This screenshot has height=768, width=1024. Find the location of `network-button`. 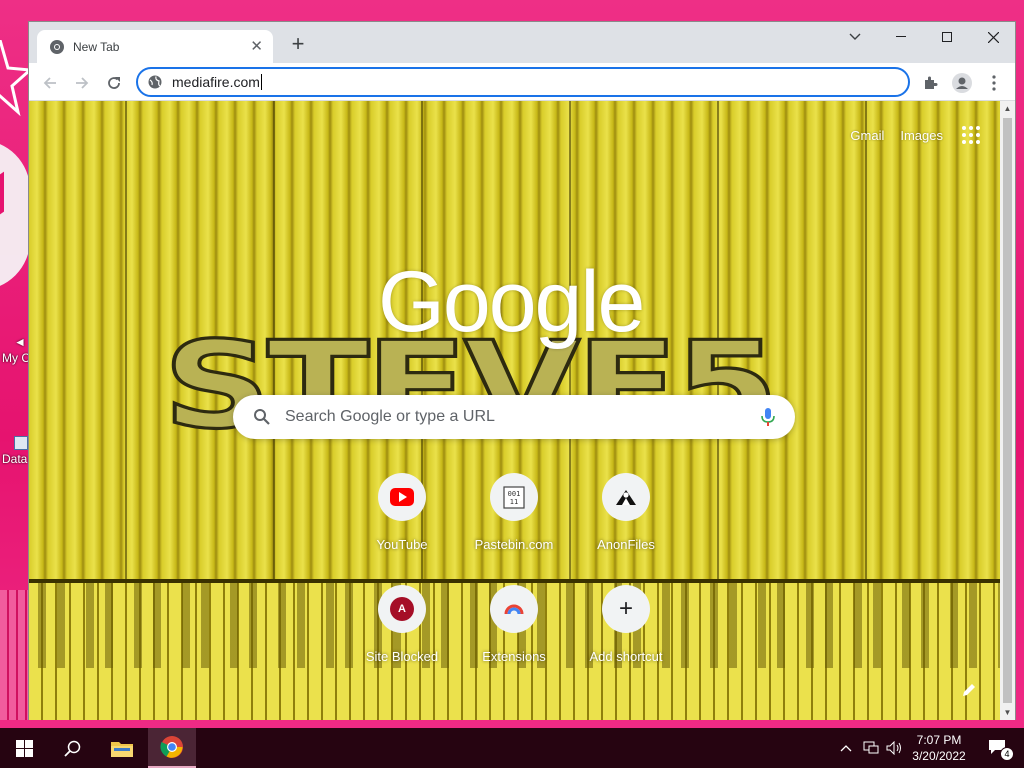

network-button is located at coordinates (871, 748).